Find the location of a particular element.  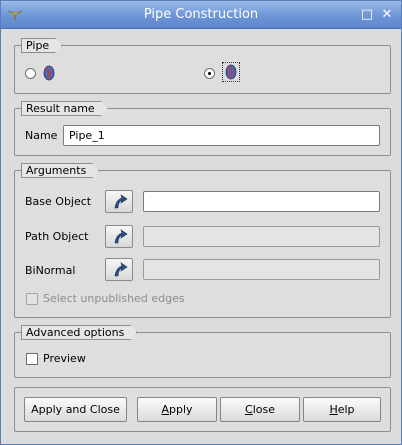

result-name-input: Pipe_1 is located at coordinates (221, 135).